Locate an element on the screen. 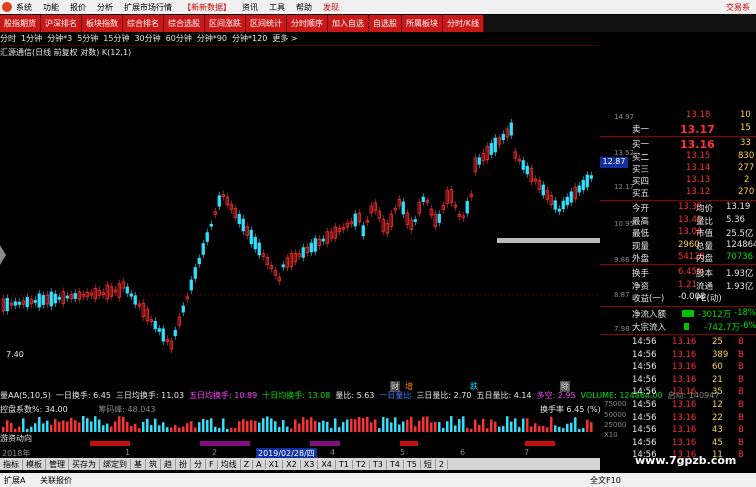 The image size is (756, 487). menu-quote: 报价 is located at coordinates (78, 7).